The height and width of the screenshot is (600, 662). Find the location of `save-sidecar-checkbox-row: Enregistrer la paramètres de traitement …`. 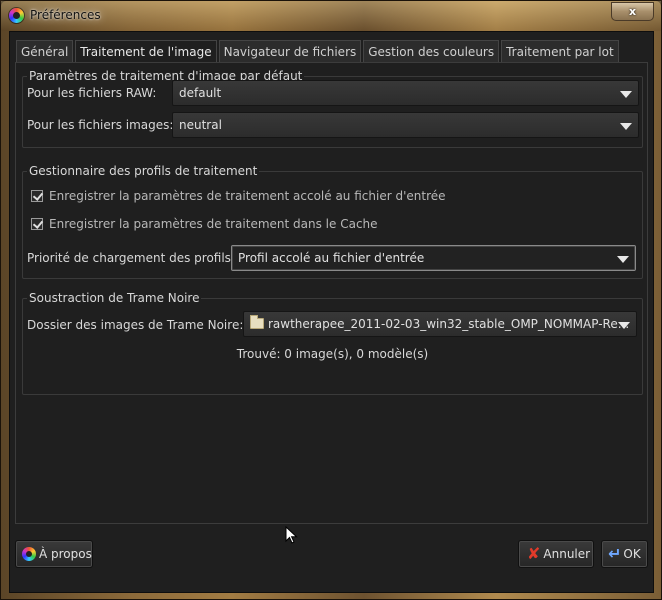

save-sidecar-checkbox-row: Enregistrer la paramètres de traitement … is located at coordinates (238, 197).